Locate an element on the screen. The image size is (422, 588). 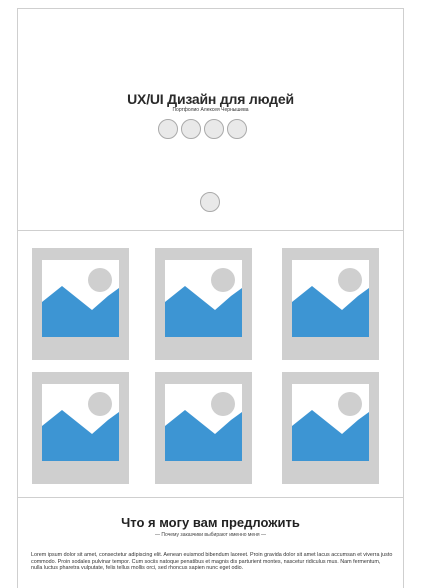
page-title: UX/UI Дизайн для людей is located at coordinates (210, 99).